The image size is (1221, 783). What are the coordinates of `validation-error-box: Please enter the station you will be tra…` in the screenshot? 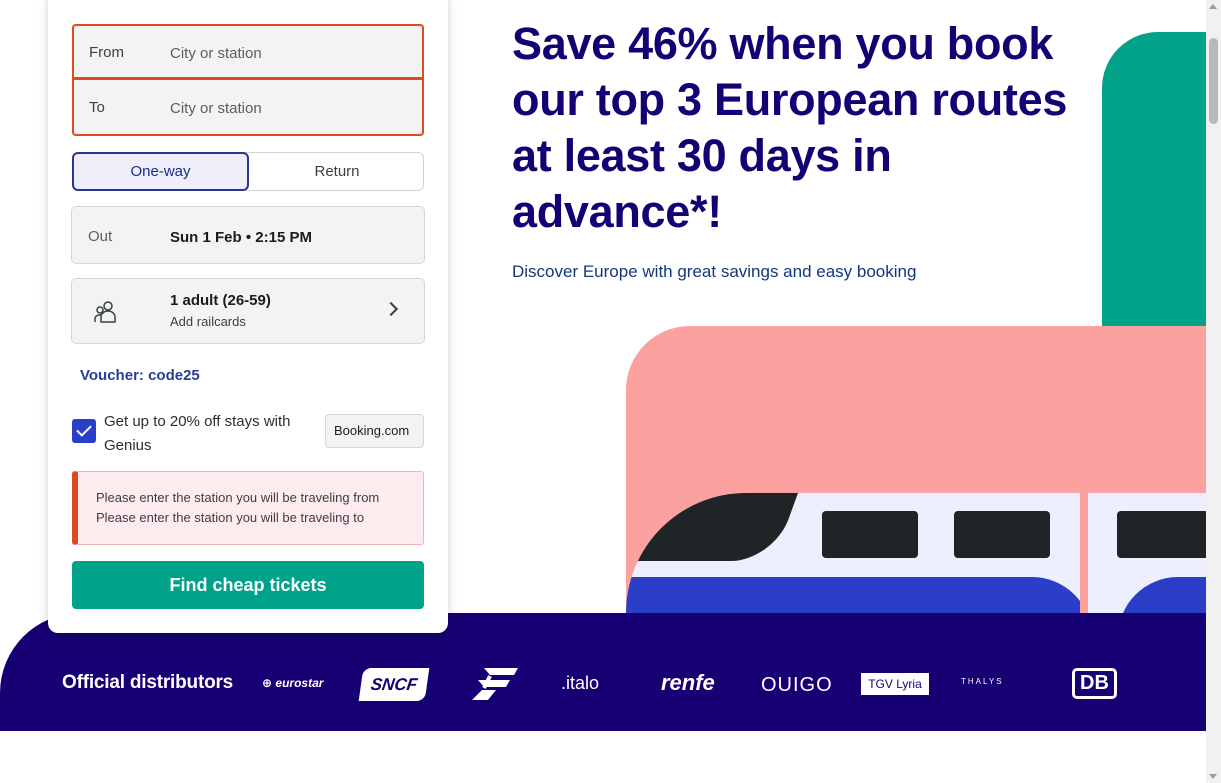 It's located at (248, 508).